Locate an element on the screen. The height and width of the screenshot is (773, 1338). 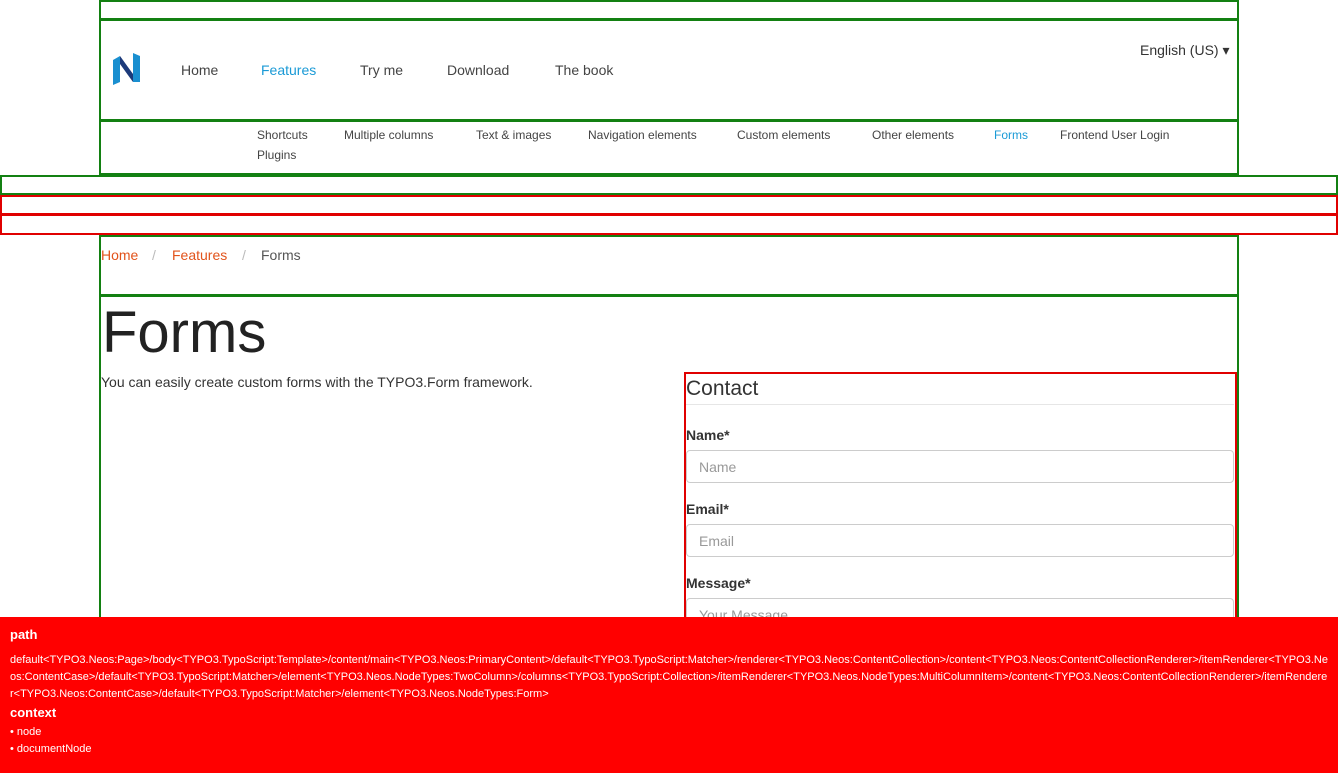
message-label: Message* is located at coordinates (718, 583).